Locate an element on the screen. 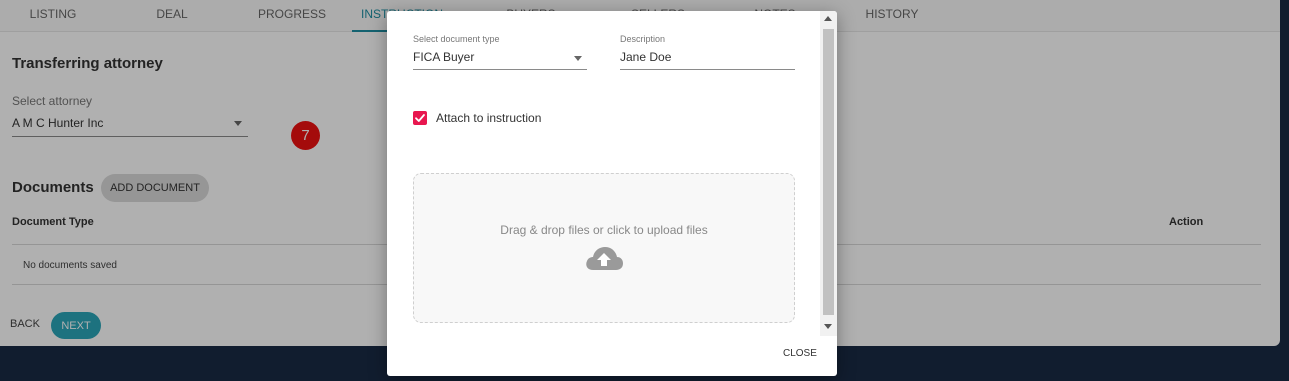 The height and width of the screenshot is (381, 1289). dialog-scrollbar is located at coordinates (828, 173).